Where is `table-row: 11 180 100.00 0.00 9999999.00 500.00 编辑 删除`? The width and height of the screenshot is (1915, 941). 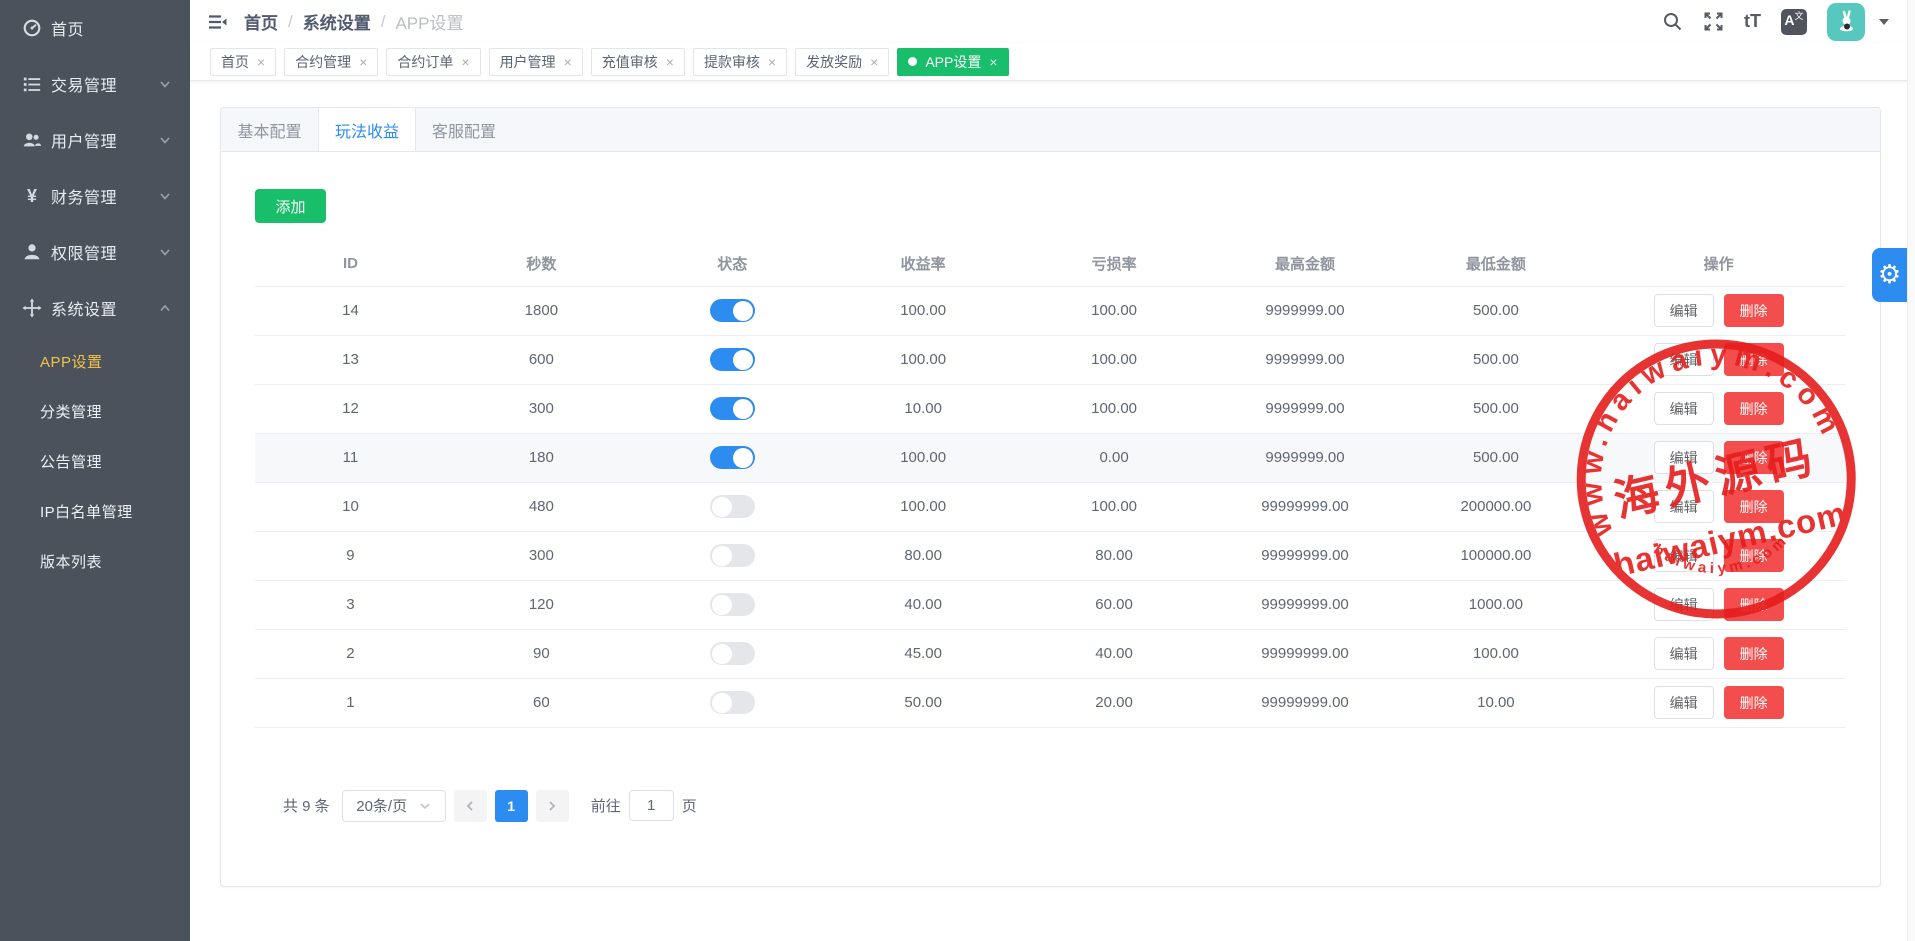 table-row: 11 180 100.00 0.00 9999999.00 500.00 编辑 删除 is located at coordinates (1050, 458).